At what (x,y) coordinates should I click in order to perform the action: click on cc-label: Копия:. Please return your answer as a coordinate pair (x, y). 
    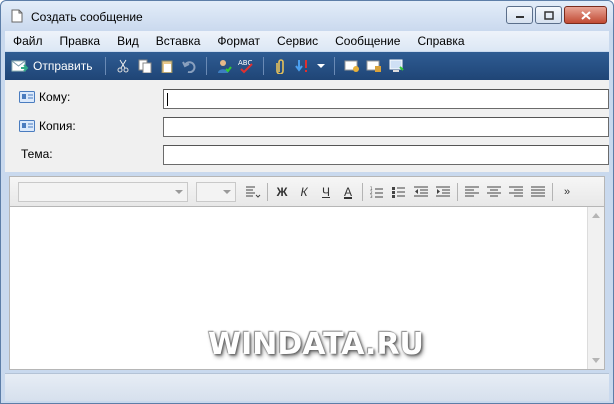
    Looking at the image, I should click on (57, 126).